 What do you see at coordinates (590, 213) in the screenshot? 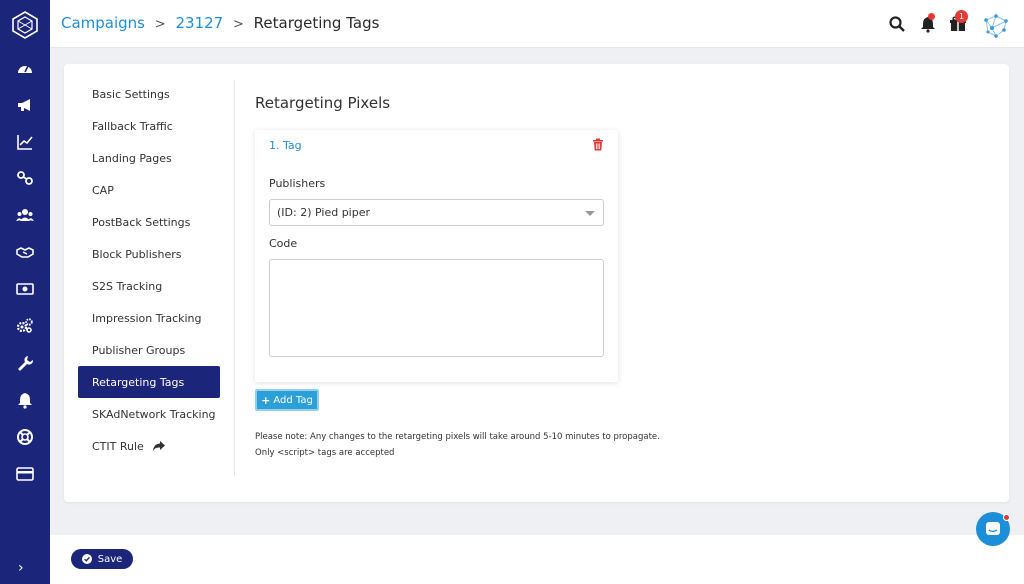
I see `chevron-down-icon` at bounding box center [590, 213].